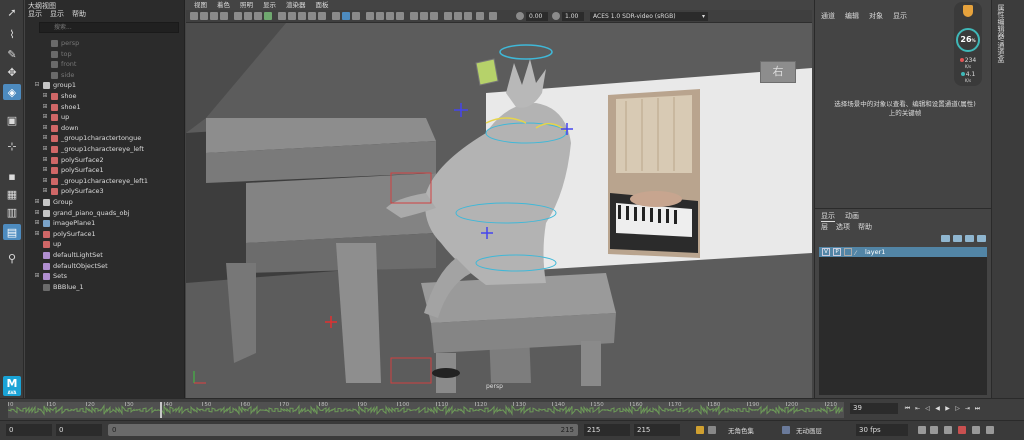 This screenshot has width=1024, height=440. Describe the element at coordinates (957, 238) in the screenshot. I see `move-layer-down-icon` at that location.